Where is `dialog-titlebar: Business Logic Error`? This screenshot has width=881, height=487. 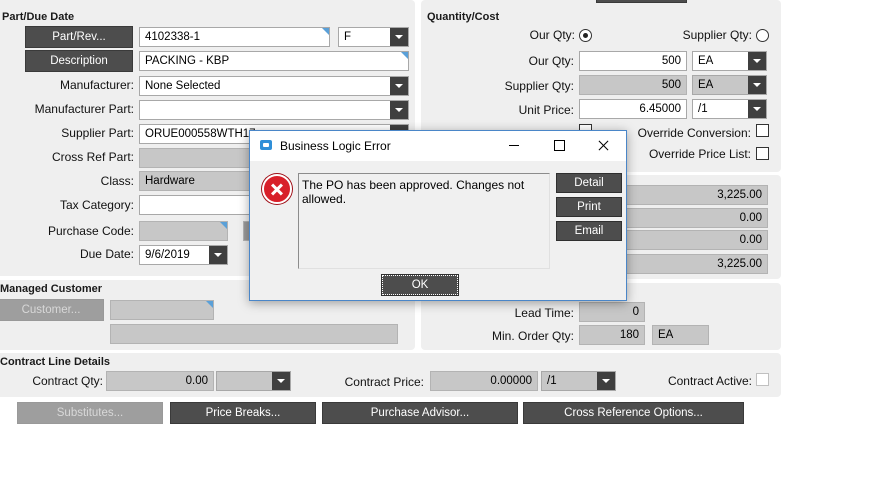
dialog-titlebar: Business Logic Error is located at coordinates (438, 146).